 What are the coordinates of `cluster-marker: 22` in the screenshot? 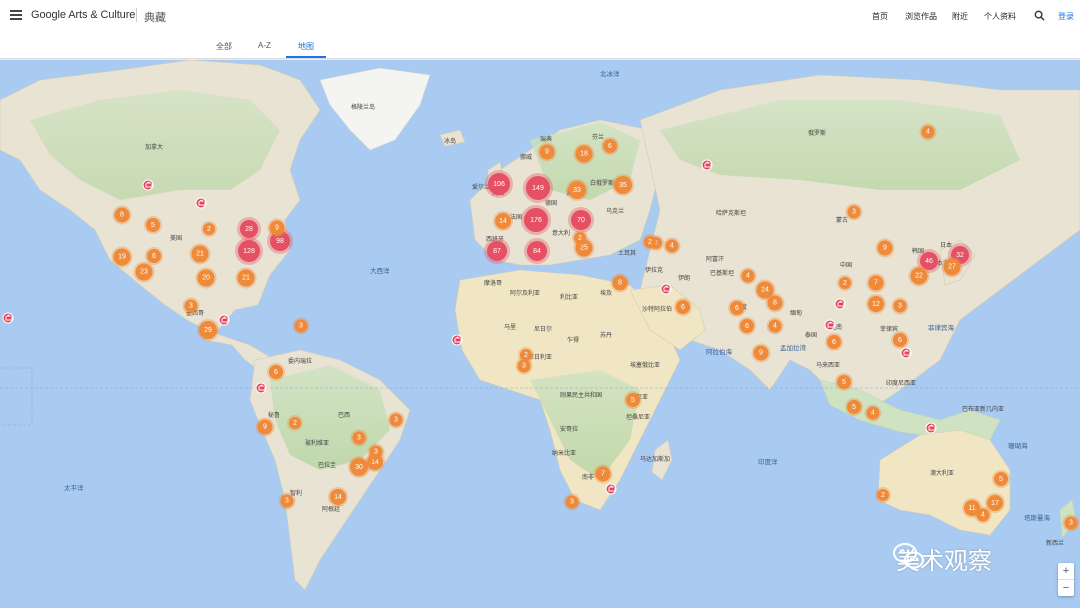 It's located at (919, 276).